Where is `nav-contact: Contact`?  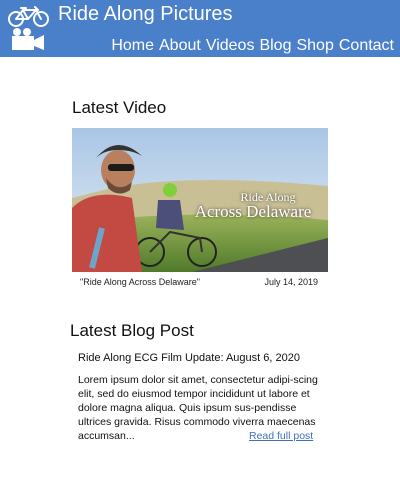 nav-contact: Contact is located at coordinates (366, 46).